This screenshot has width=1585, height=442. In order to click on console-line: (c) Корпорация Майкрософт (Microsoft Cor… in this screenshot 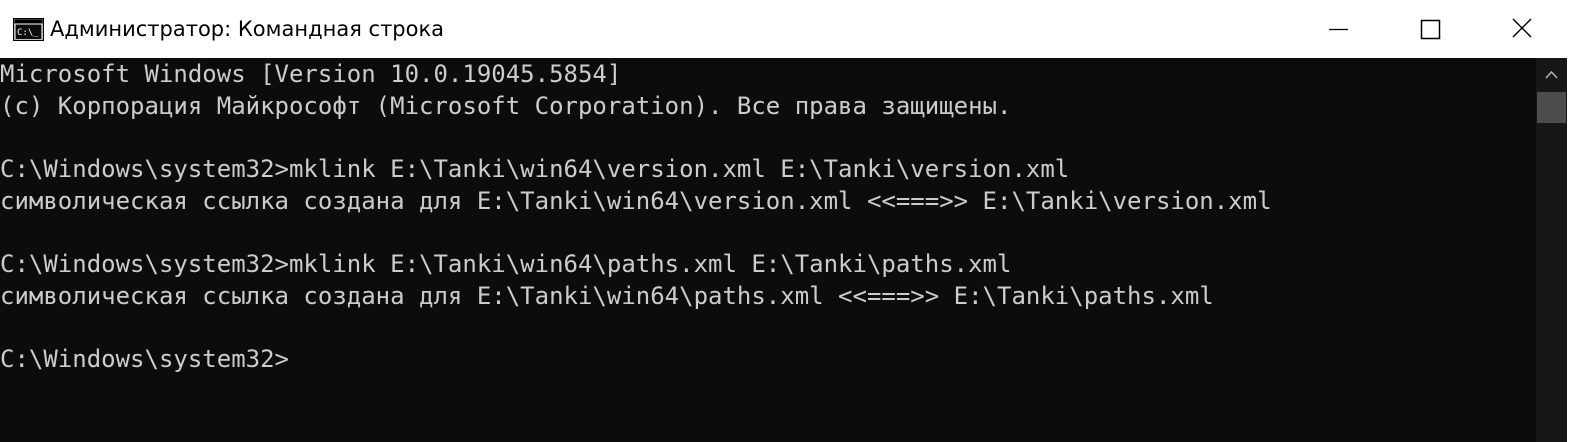, I will do `click(506, 106)`.